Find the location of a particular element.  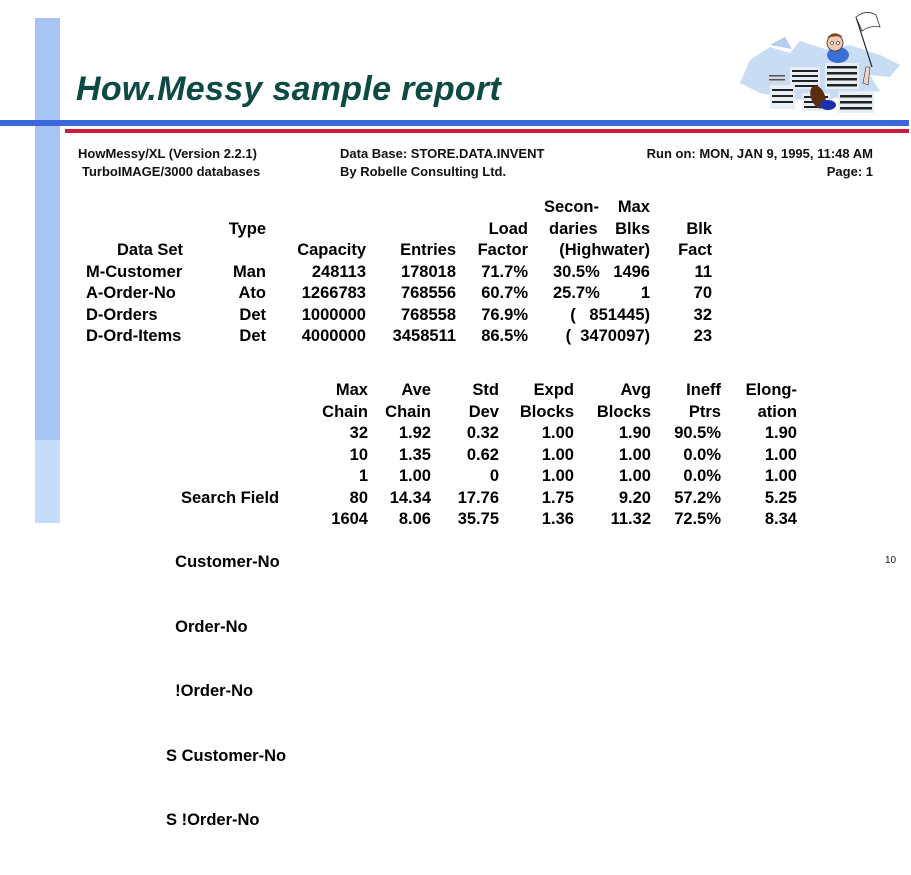

table-cell: 23 is located at coordinates (702, 336).